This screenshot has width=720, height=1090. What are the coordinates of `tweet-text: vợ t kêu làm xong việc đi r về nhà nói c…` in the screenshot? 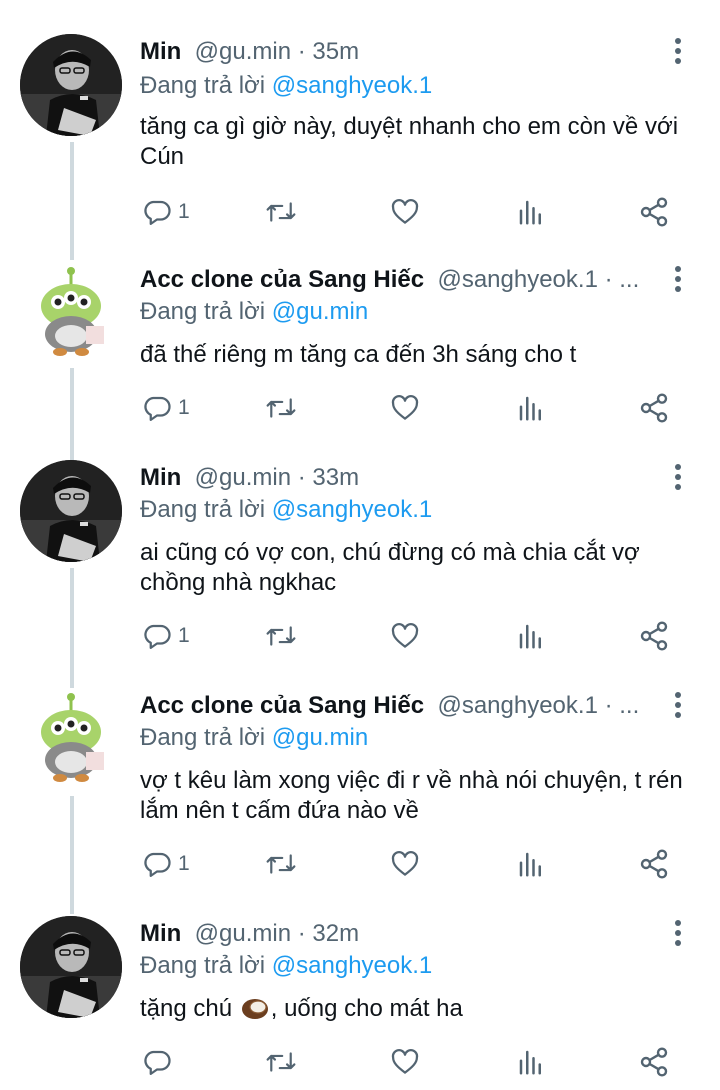 It's located at (411, 795).